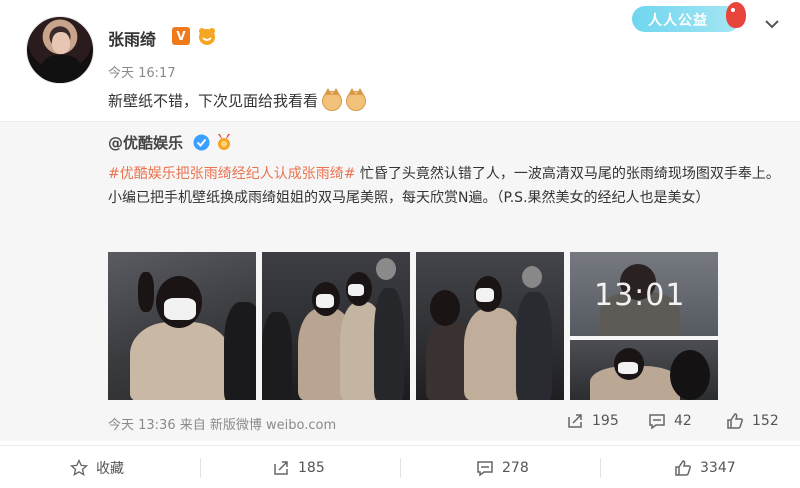  I want to click on repost-count: 185, so click(311, 467).